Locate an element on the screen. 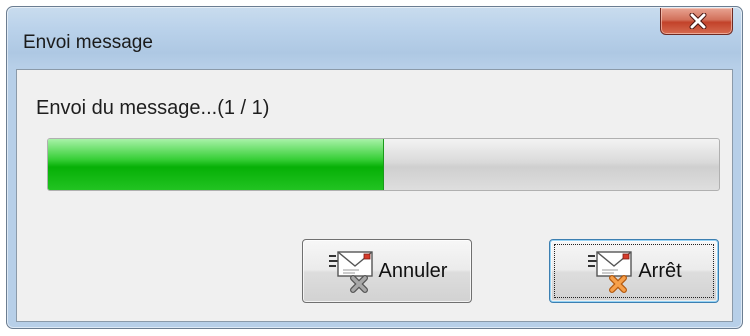 The image size is (750, 336). close-icon is located at coordinates (698, 21).